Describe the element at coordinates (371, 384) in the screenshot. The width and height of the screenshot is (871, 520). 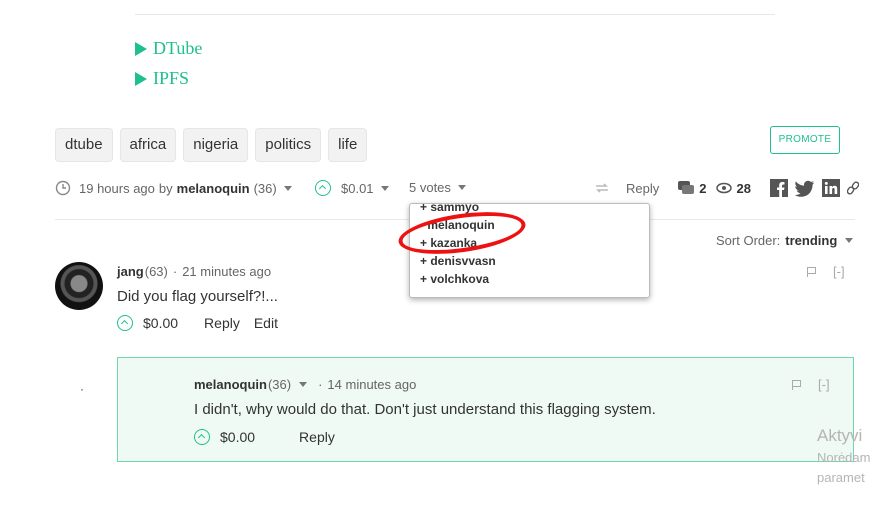
I see `reply-comment-time: 14 minutes ago` at that location.